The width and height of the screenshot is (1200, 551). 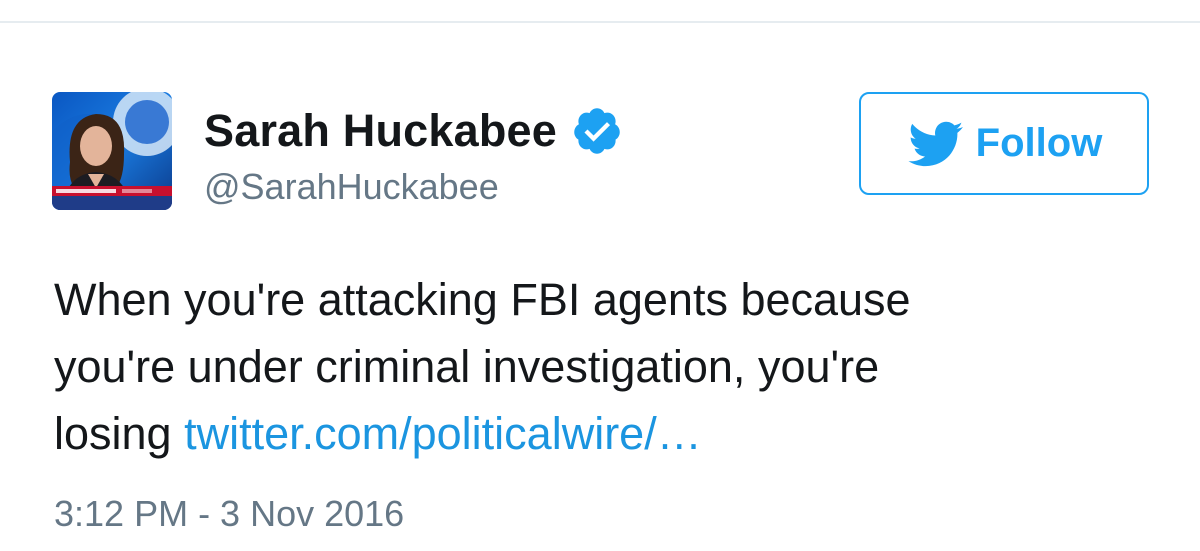 I want to click on top-divider, so click(x=600, y=22).